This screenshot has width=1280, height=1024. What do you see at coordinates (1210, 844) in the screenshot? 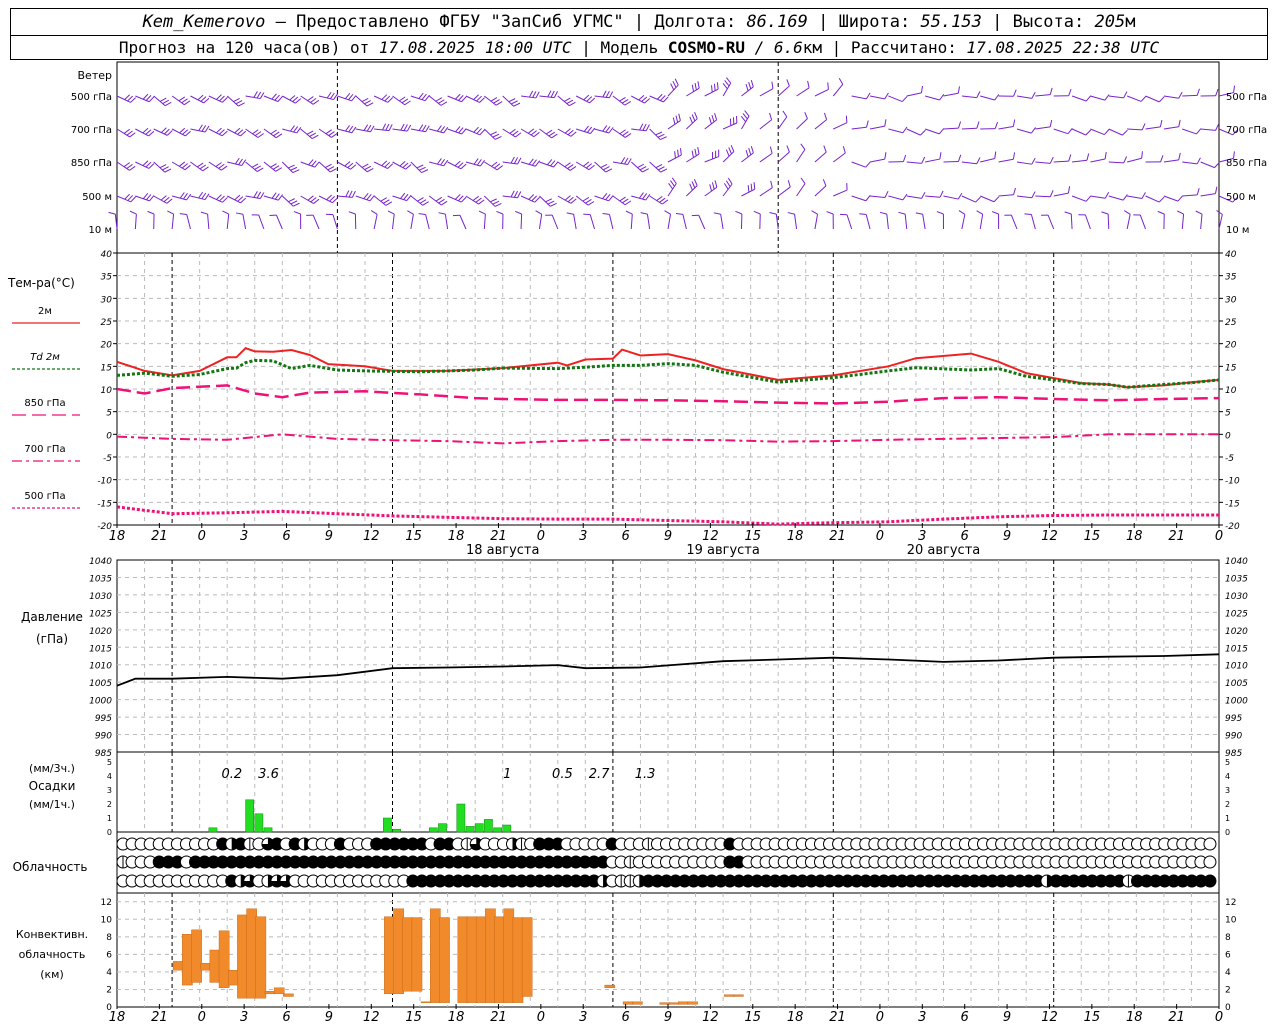
I see `cloud-cover-symbol` at bounding box center [1210, 844].